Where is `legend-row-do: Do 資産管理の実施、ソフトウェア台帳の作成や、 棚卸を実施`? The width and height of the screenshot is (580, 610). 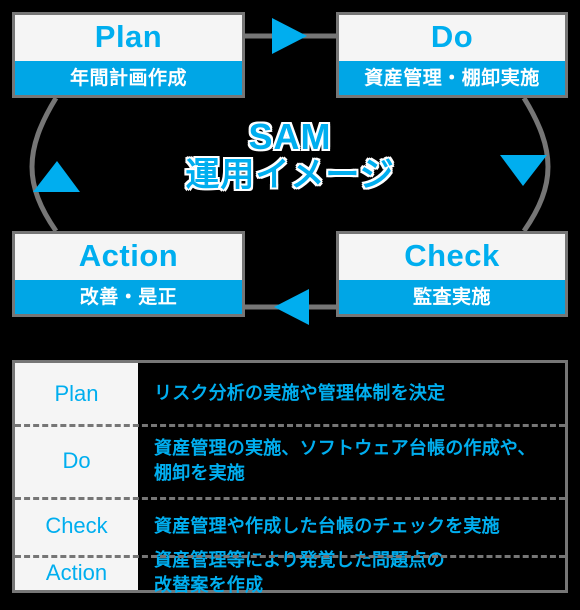 legend-row-do: Do 資産管理の実施、ソフトウェア台帳の作成や、 棚卸を実施 is located at coordinates (290, 460).